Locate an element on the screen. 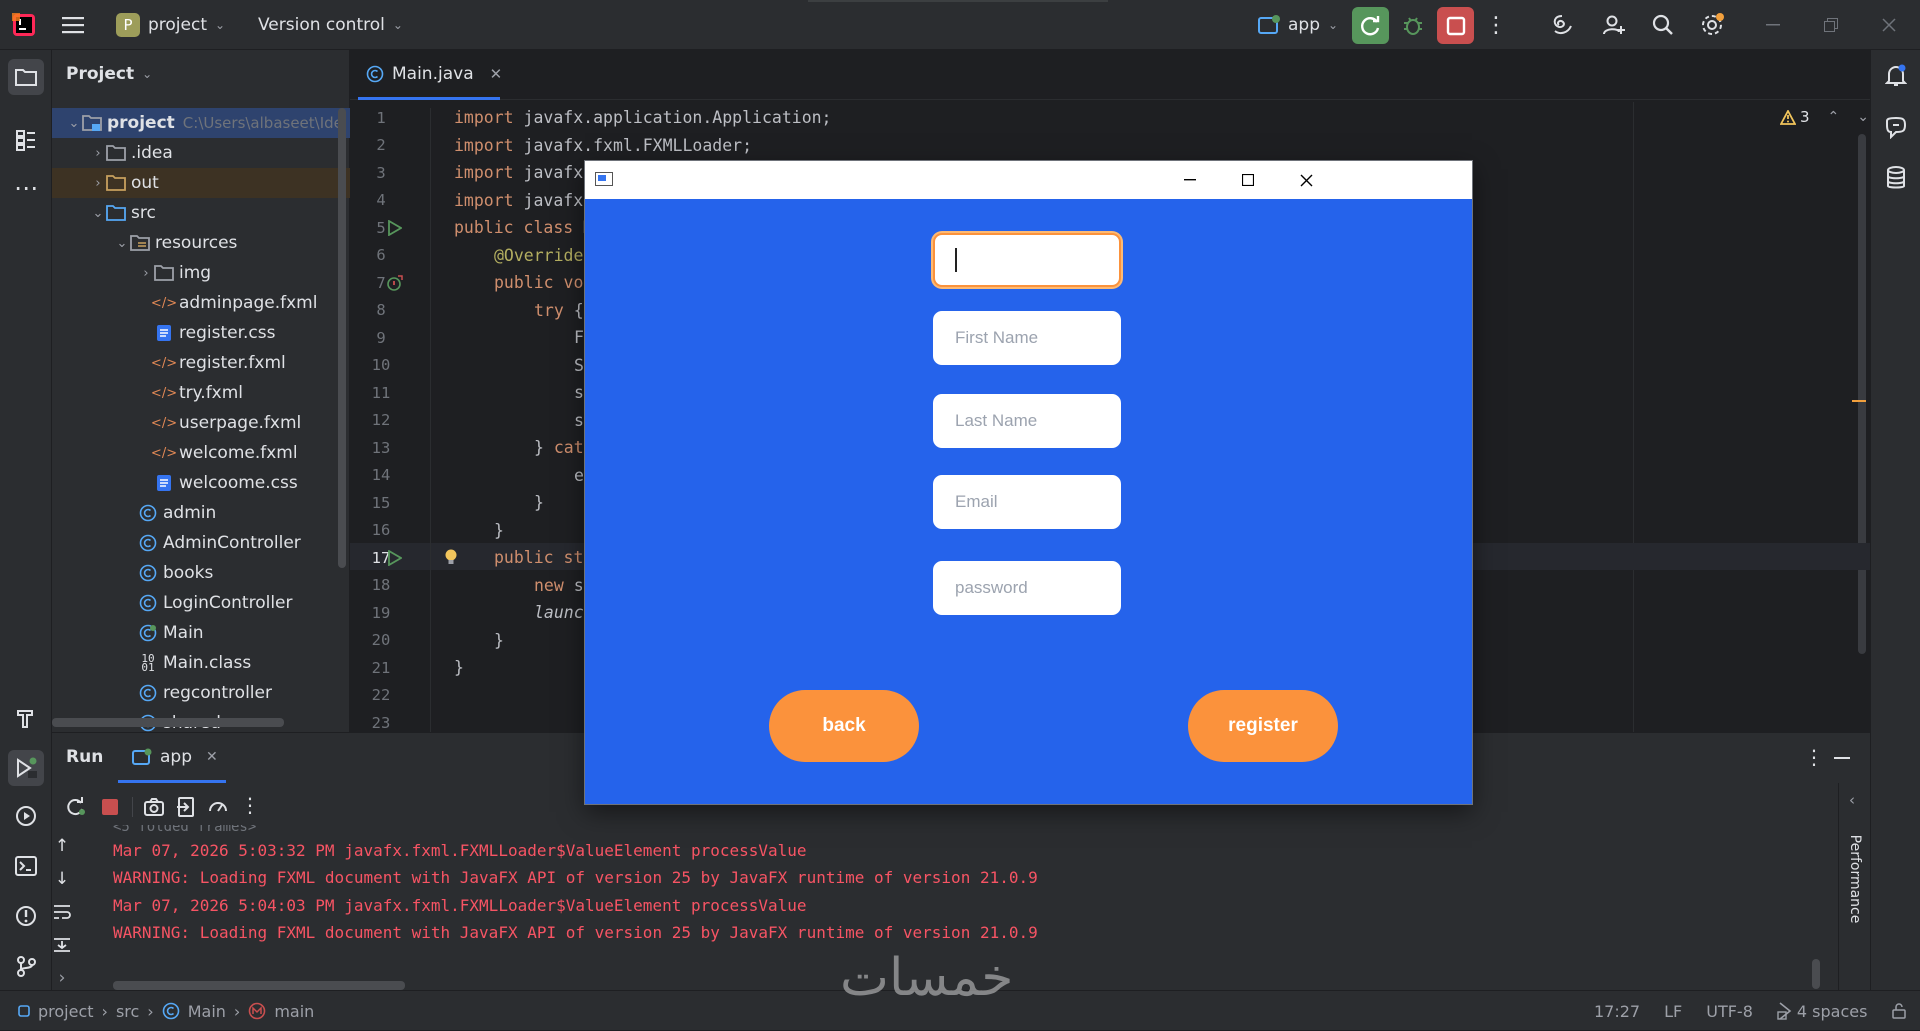  tree-item-admincontroller: AdminController is located at coordinates (201, 543).